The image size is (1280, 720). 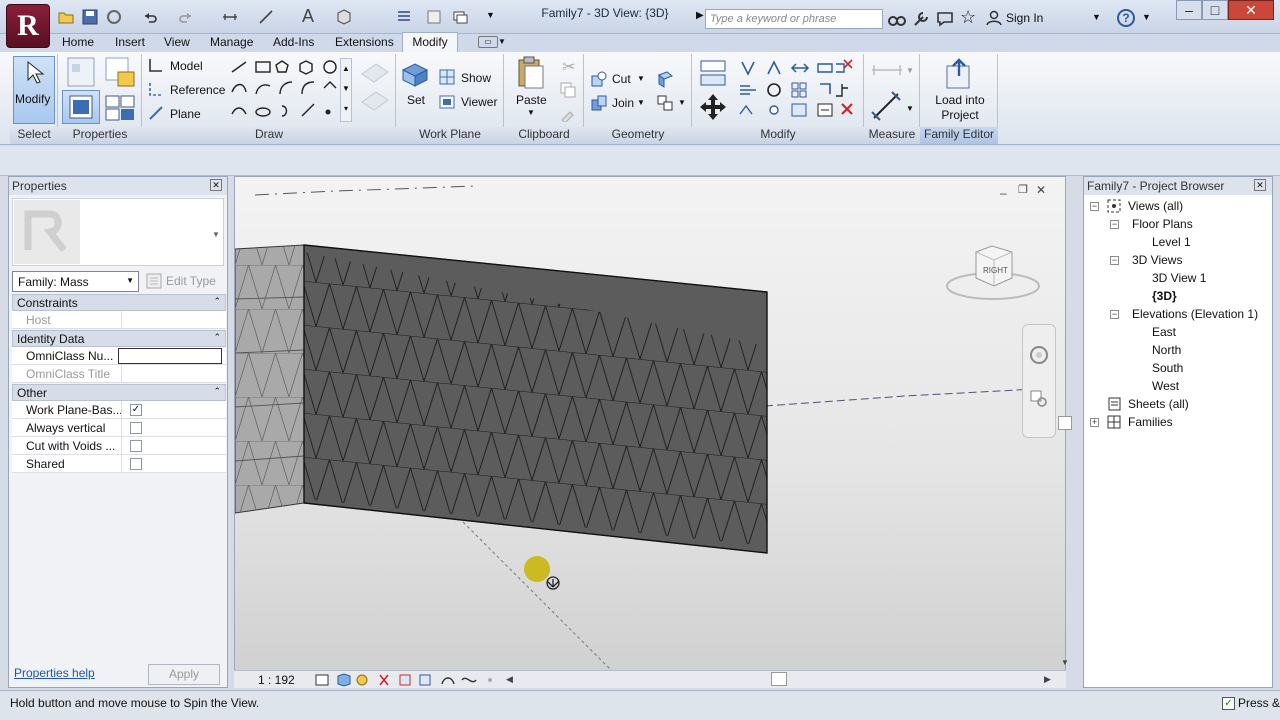 What do you see at coordinates (623, 103) in the screenshot?
I see `join-geometry-button: Join` at bounding box center [623, 103].